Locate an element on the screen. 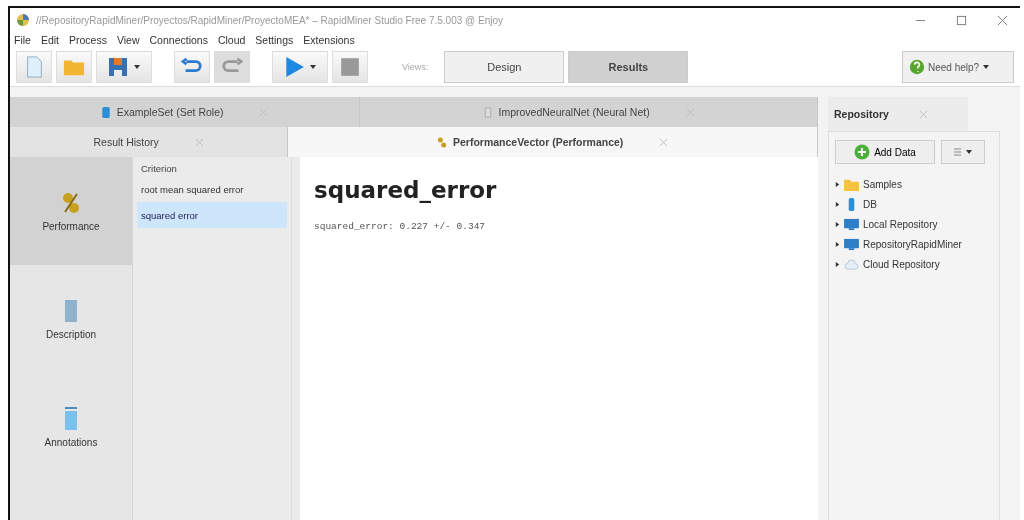  save-button is located at coordinates (124, 67).